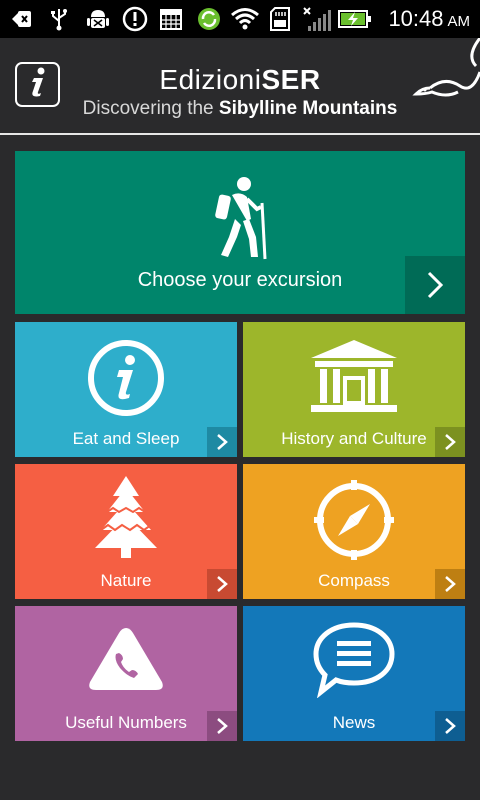  Describe the element at coordinates (354, 722) in the screenshot. I see `tile-label: News` at that location.